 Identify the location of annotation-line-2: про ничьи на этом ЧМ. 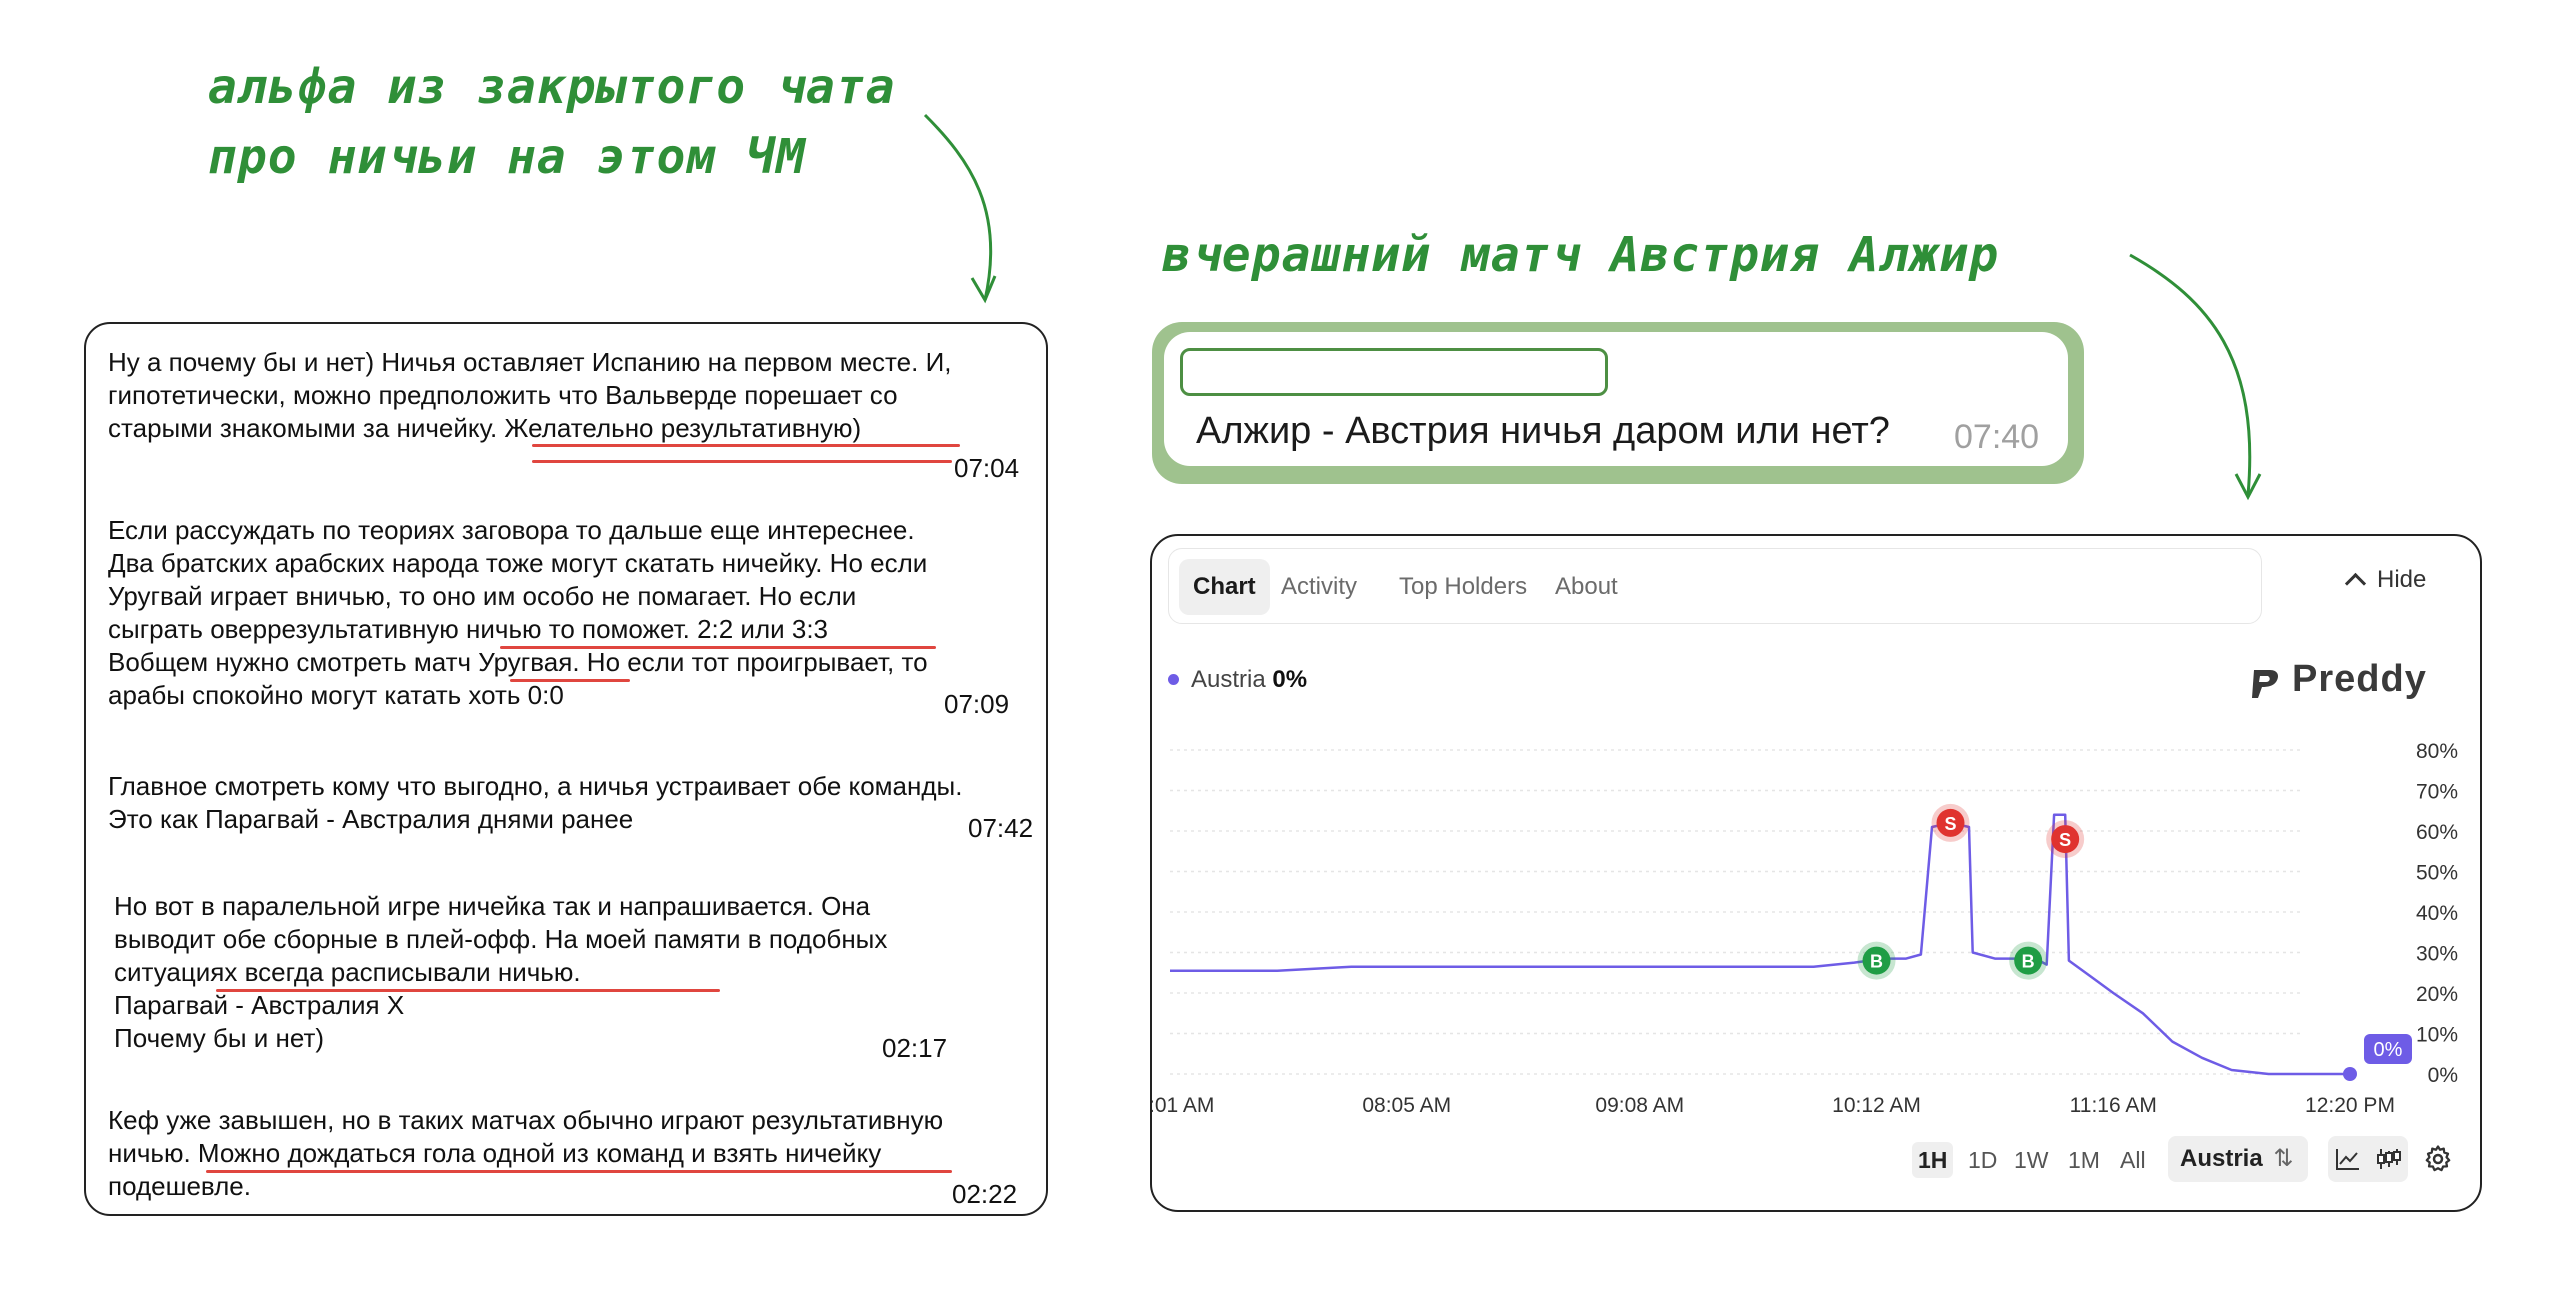
(507, 157).